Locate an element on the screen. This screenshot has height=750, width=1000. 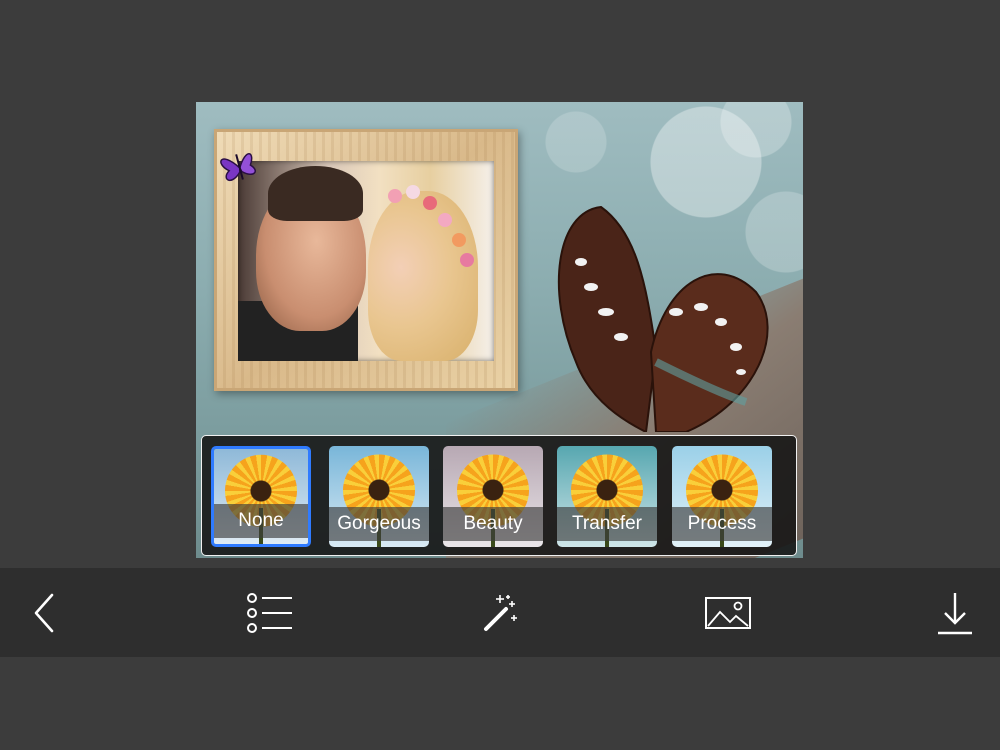
bottom-toolbar is located at coordinates (500, 612).